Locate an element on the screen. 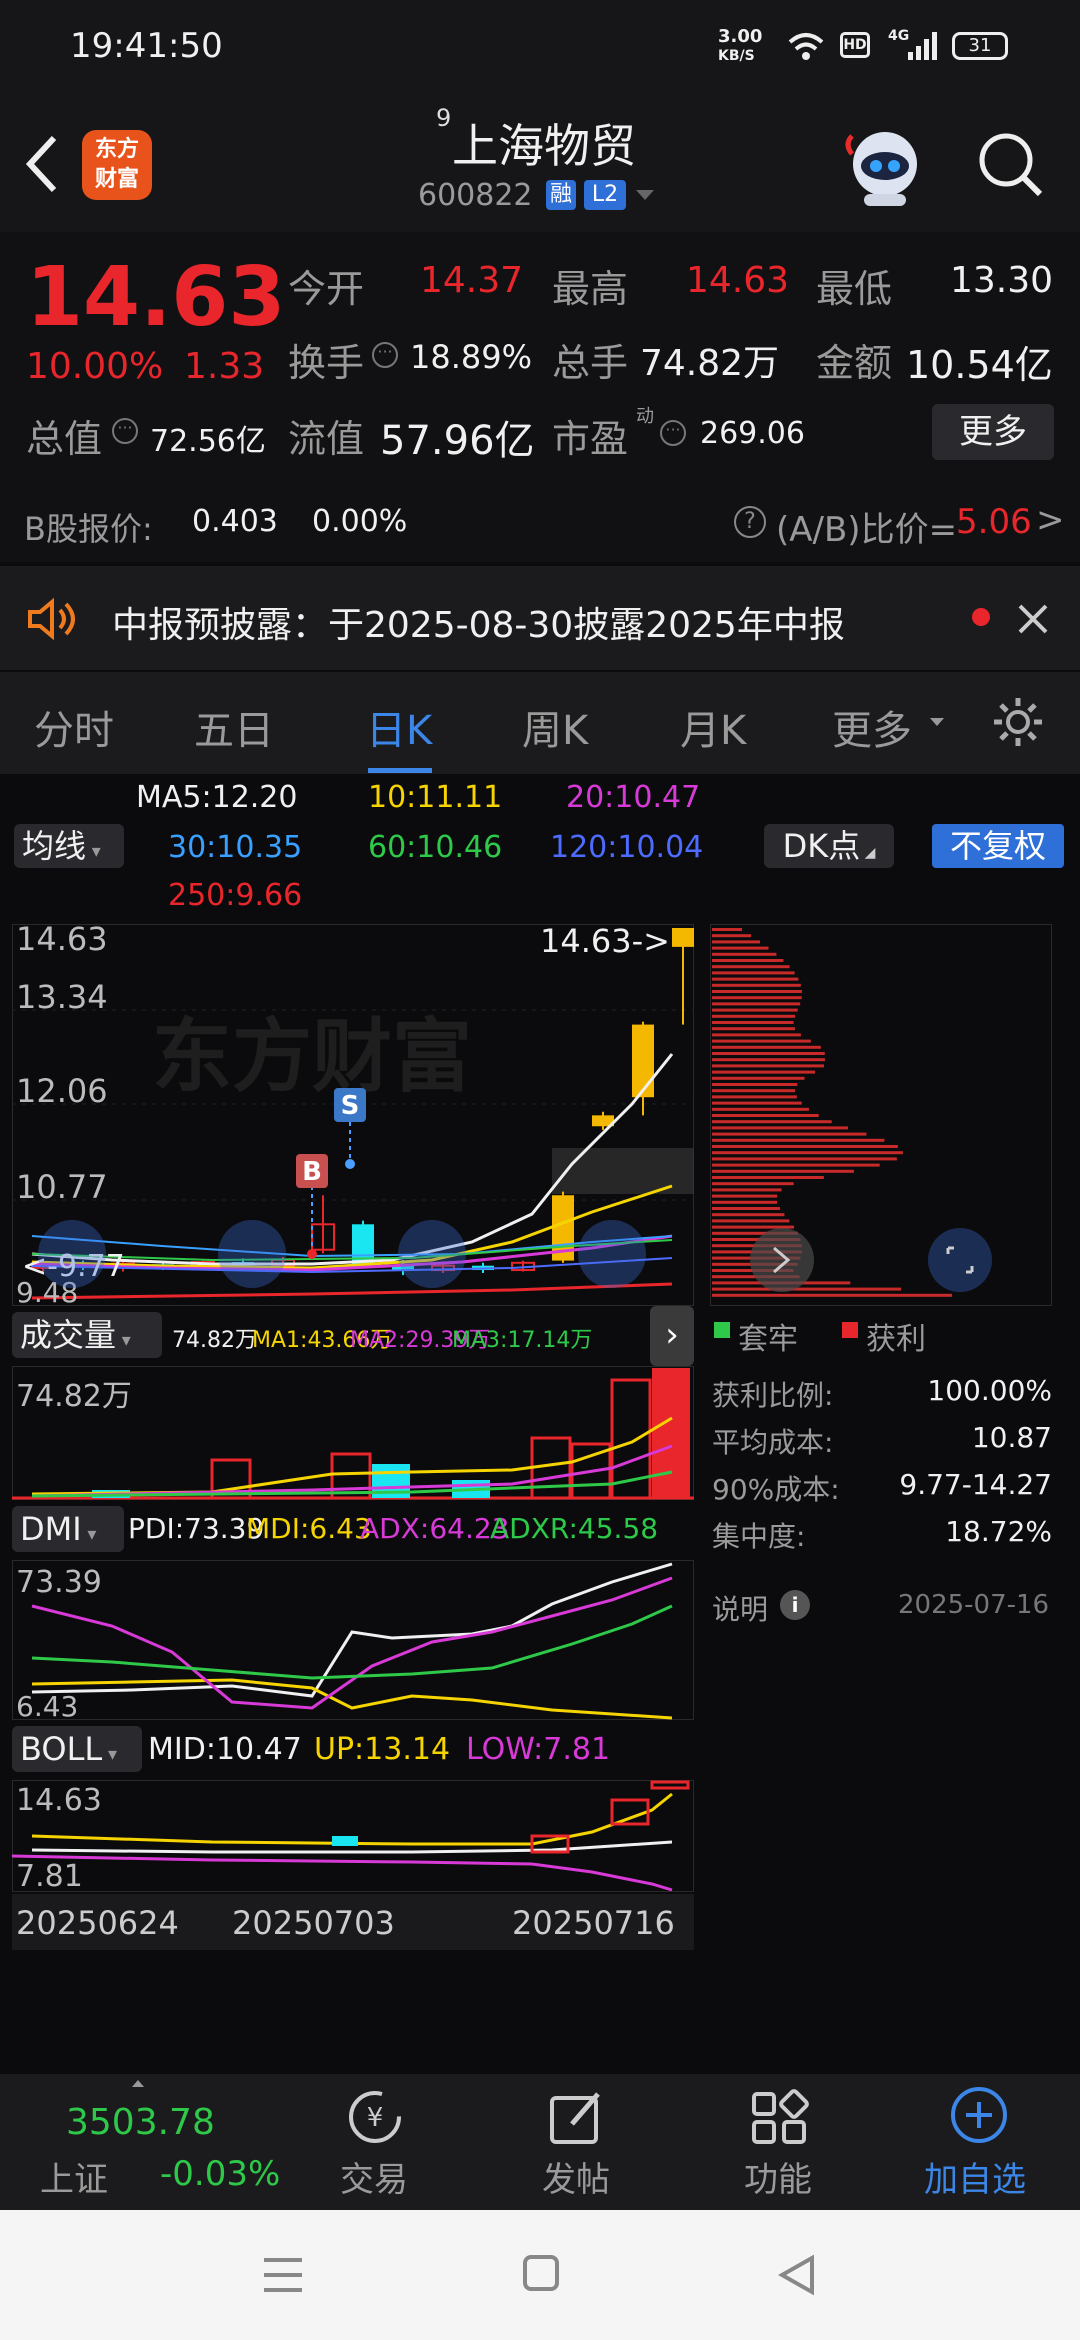  more-button: 更多 is located at coordinates (993, 432).